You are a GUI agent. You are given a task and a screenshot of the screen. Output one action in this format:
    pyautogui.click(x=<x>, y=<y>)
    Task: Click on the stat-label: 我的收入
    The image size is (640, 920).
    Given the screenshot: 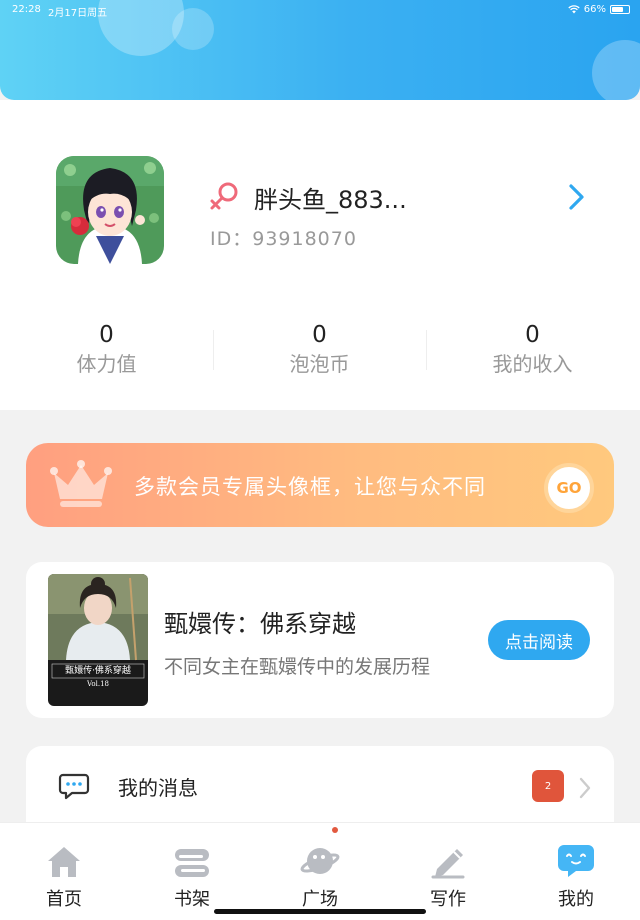 What is the action you would take?
    pyautogui.click(x=532, y=364)
    